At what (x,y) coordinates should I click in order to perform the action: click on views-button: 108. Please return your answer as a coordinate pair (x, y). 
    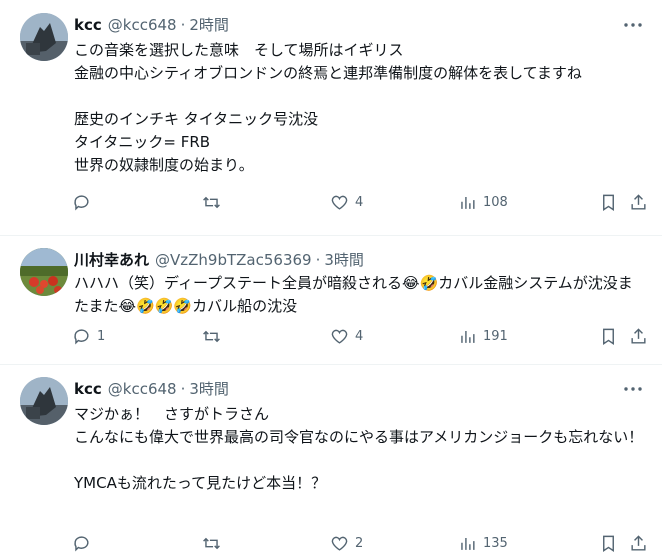
    Looking at the image, I should click on (483, 202).